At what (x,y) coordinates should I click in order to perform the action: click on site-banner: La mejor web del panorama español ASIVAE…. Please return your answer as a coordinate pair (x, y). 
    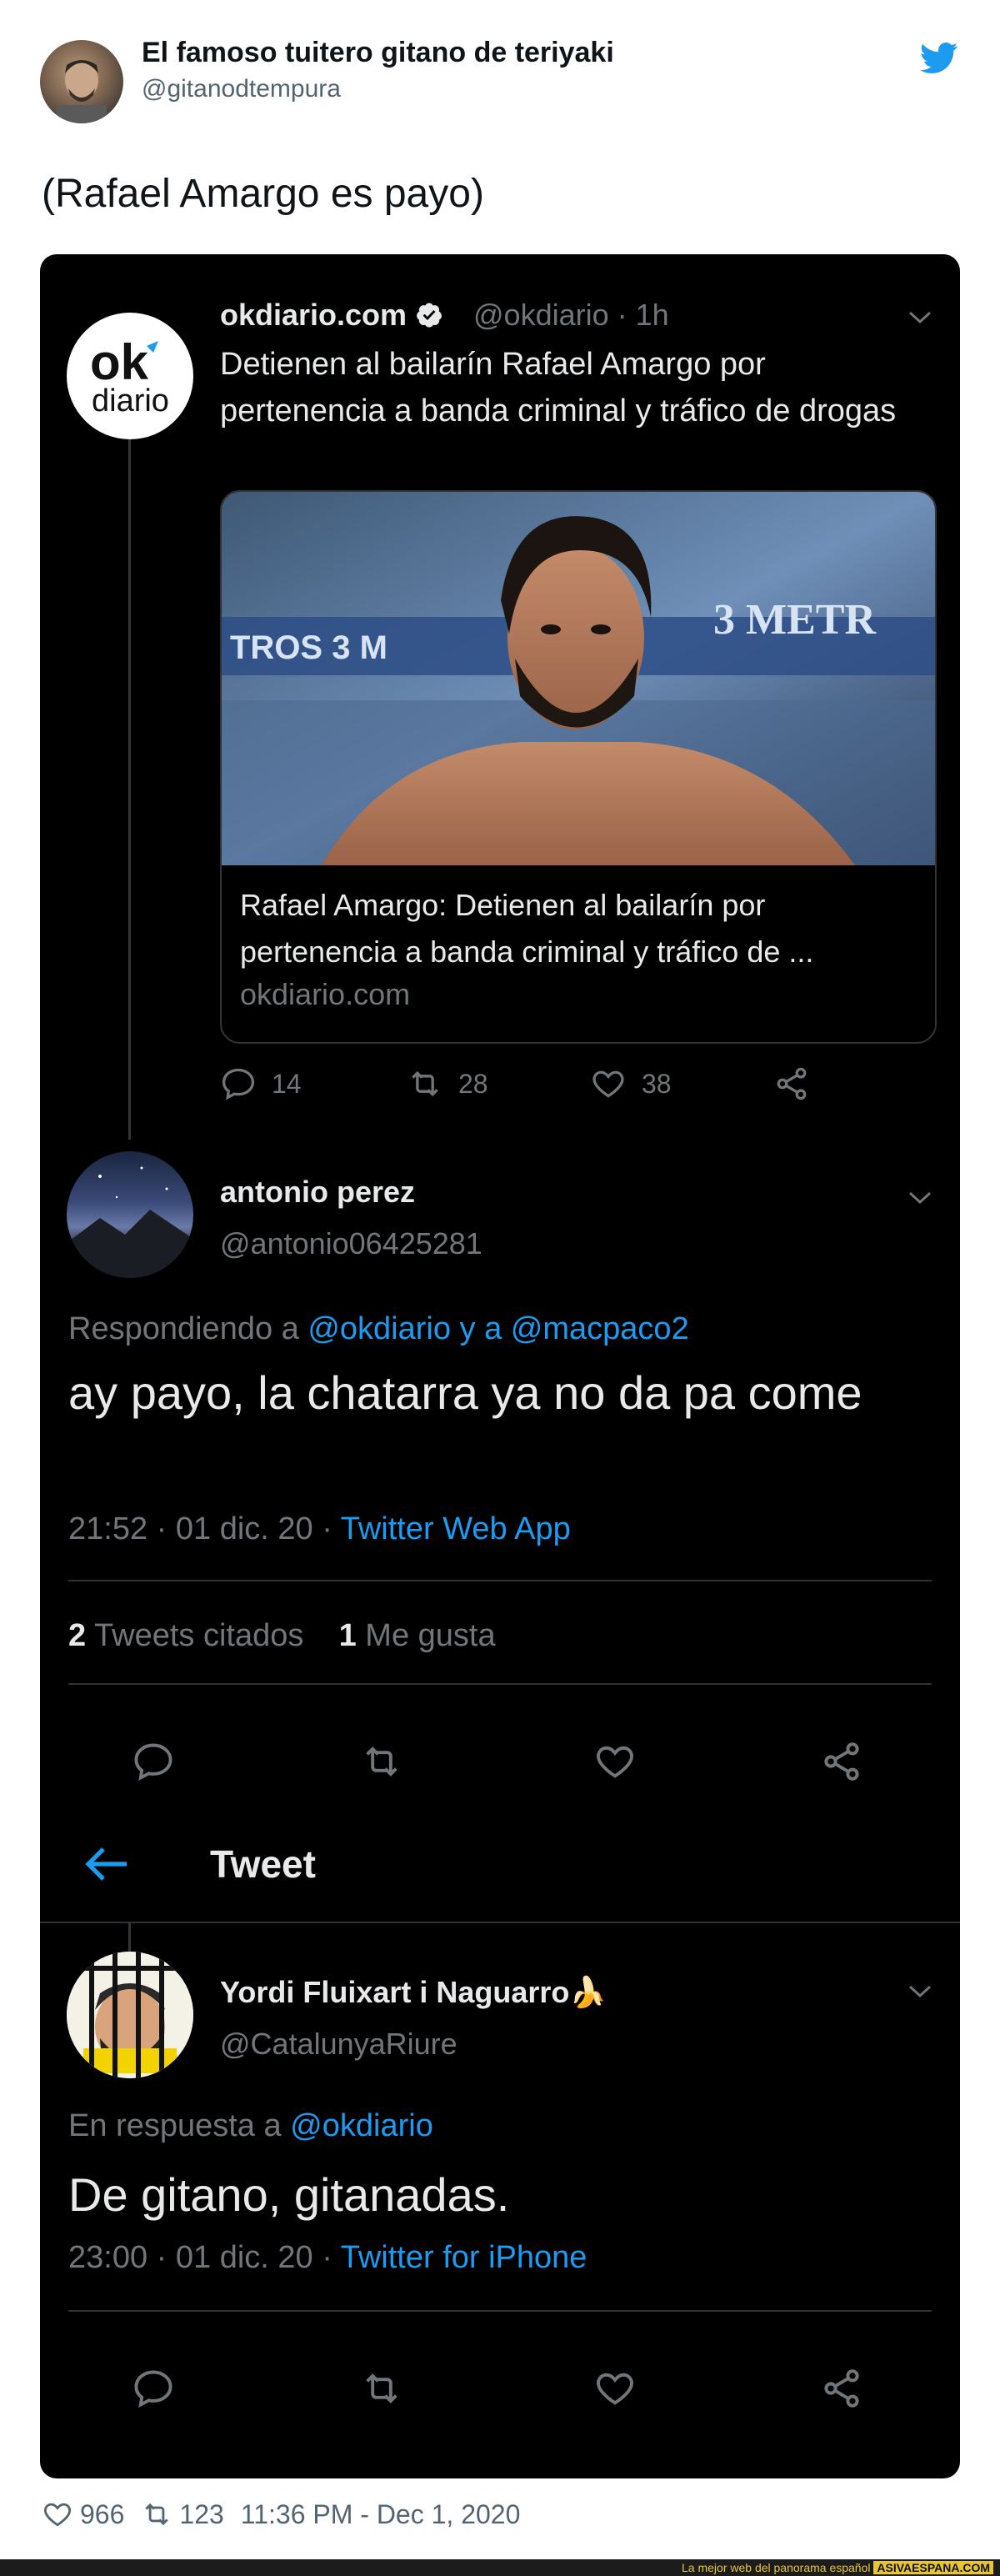
    Looking at the image, I should click on (500, 2567).